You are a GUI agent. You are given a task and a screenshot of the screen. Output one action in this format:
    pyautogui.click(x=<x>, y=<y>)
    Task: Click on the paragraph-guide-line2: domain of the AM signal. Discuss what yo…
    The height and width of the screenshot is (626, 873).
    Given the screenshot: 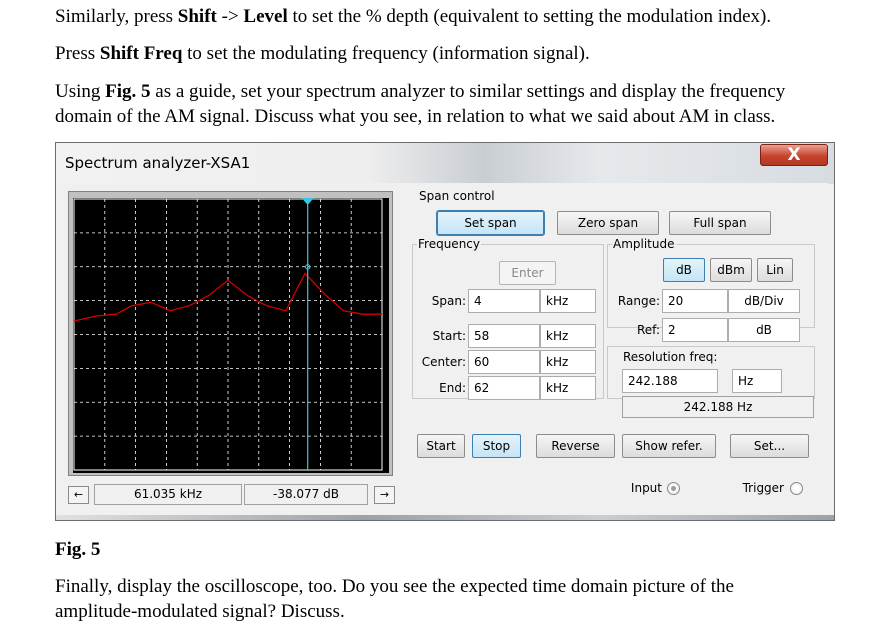 What is the action you would take?
    pyautogui.click(x=415, y=116)
    